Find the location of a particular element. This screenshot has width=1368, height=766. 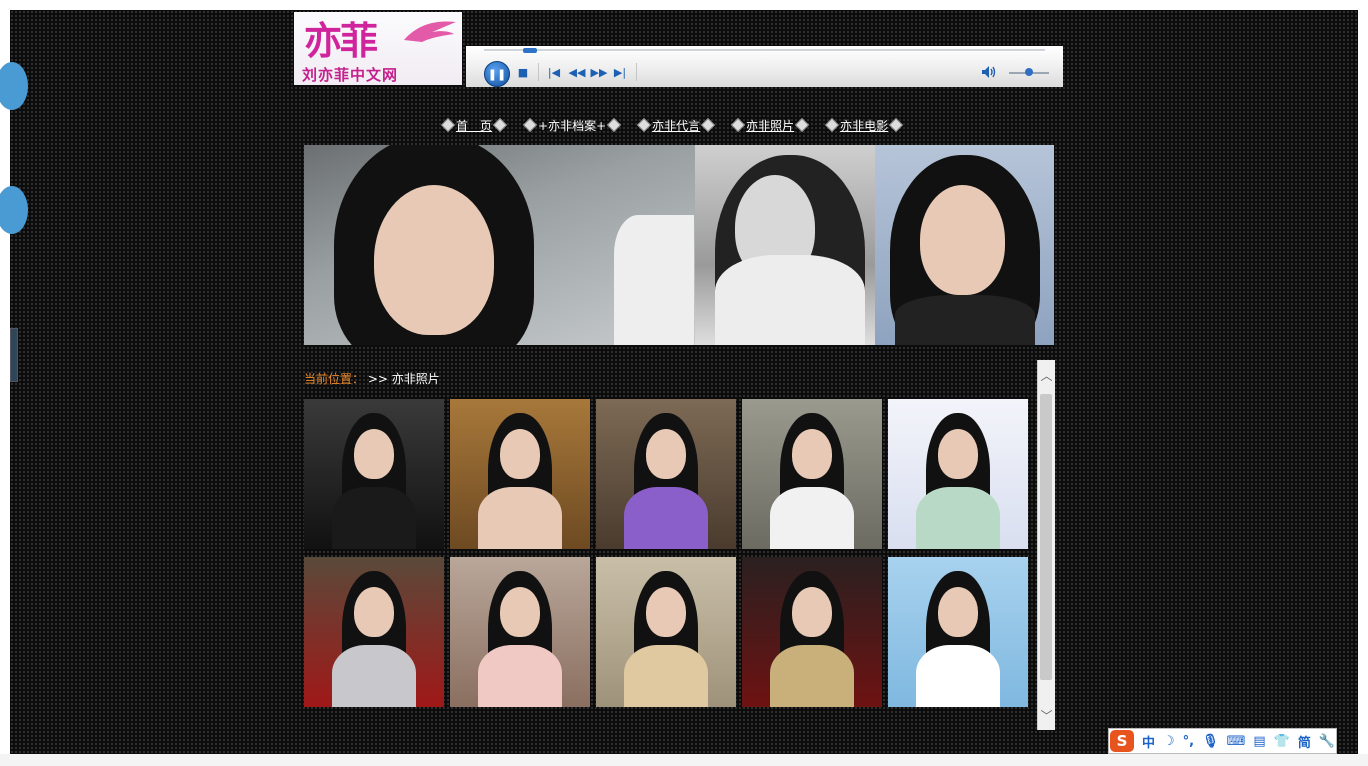

speaker-icon is located at coordinates (989, 72).